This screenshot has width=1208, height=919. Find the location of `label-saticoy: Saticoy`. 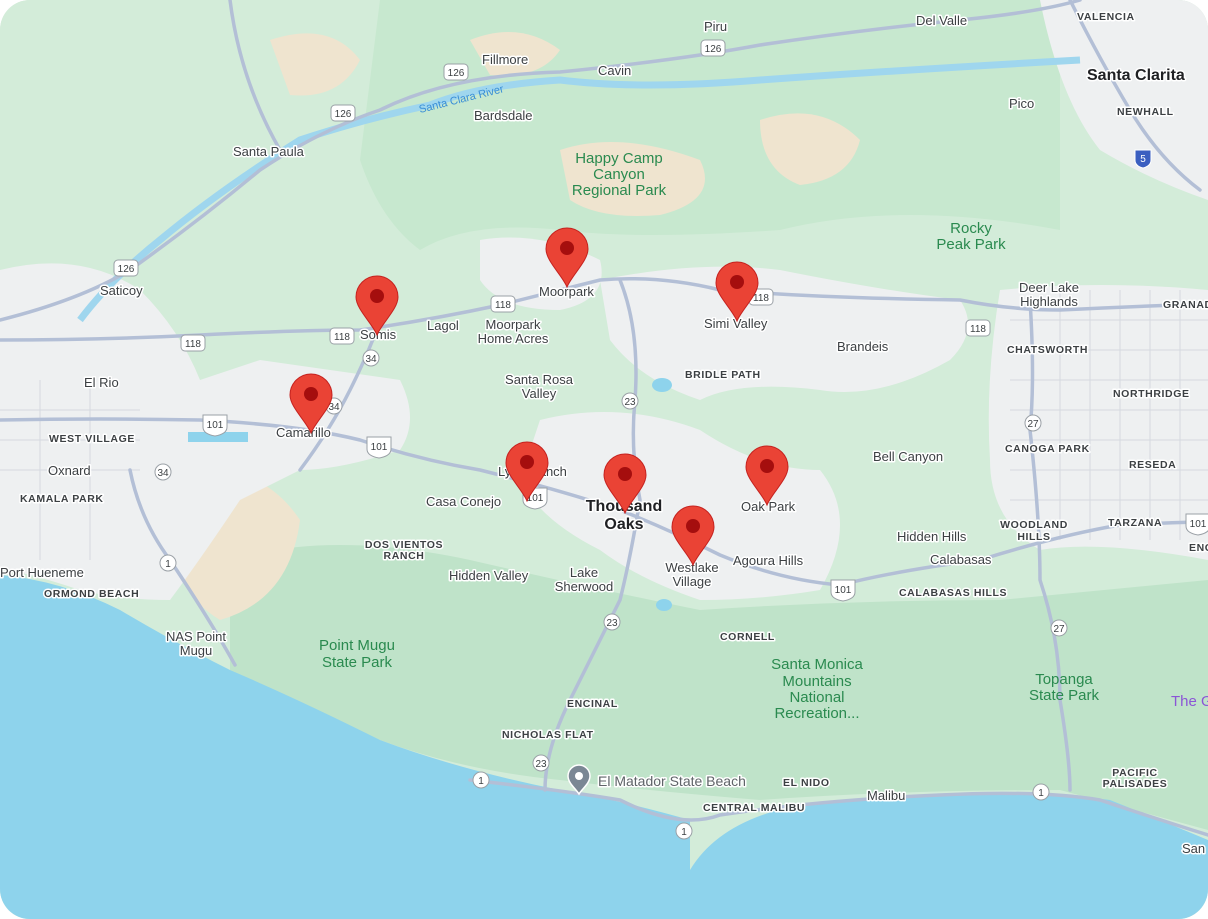

label-saticoy: Saticoy is located at coordinates (121, 290).